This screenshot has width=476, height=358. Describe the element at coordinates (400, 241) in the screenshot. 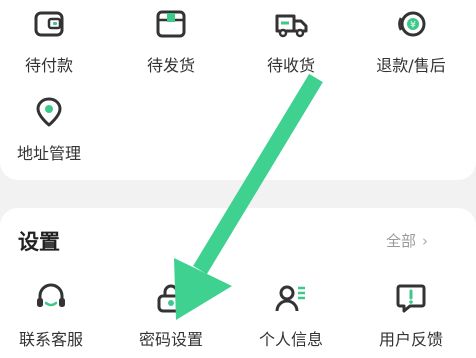

I see `view-all-label: 全部` at that location.